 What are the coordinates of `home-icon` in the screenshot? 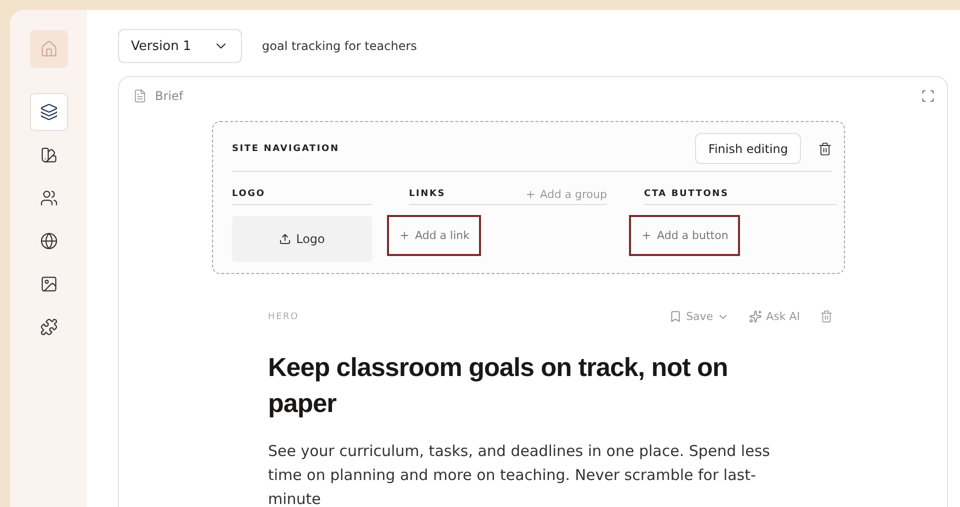 It's located at (49, 49).